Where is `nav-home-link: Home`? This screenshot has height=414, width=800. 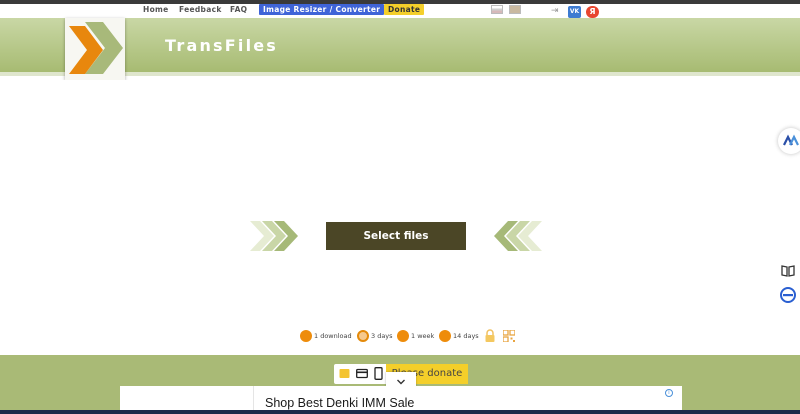
nav-home-link: Home is located at coordinates (156, 9).